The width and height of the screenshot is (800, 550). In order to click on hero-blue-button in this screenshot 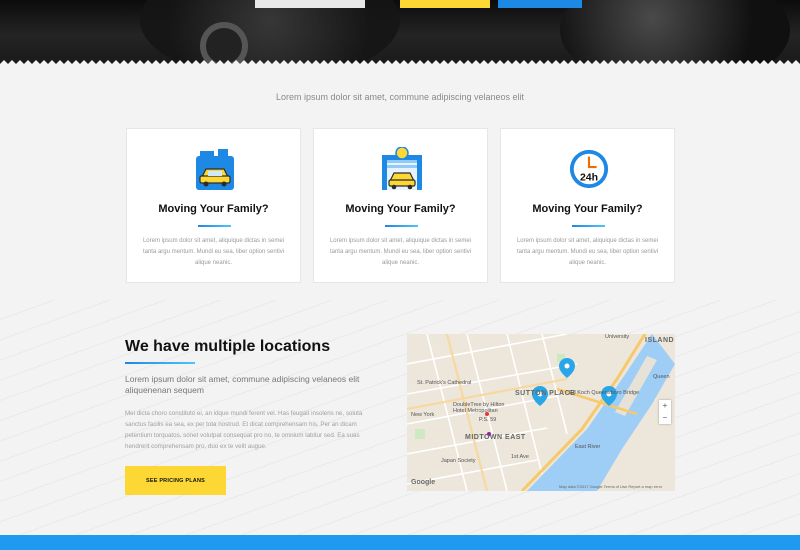, I will do `click(540, 4)`.